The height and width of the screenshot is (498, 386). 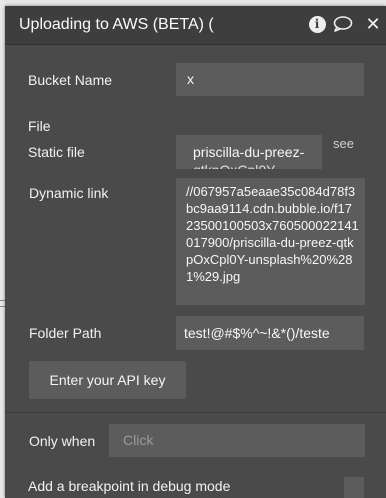 What do you see at coordinates (70, 80) in the screenshot?
I see `bucket-name-label: Bucket Name` at bounding box center [70, 80].